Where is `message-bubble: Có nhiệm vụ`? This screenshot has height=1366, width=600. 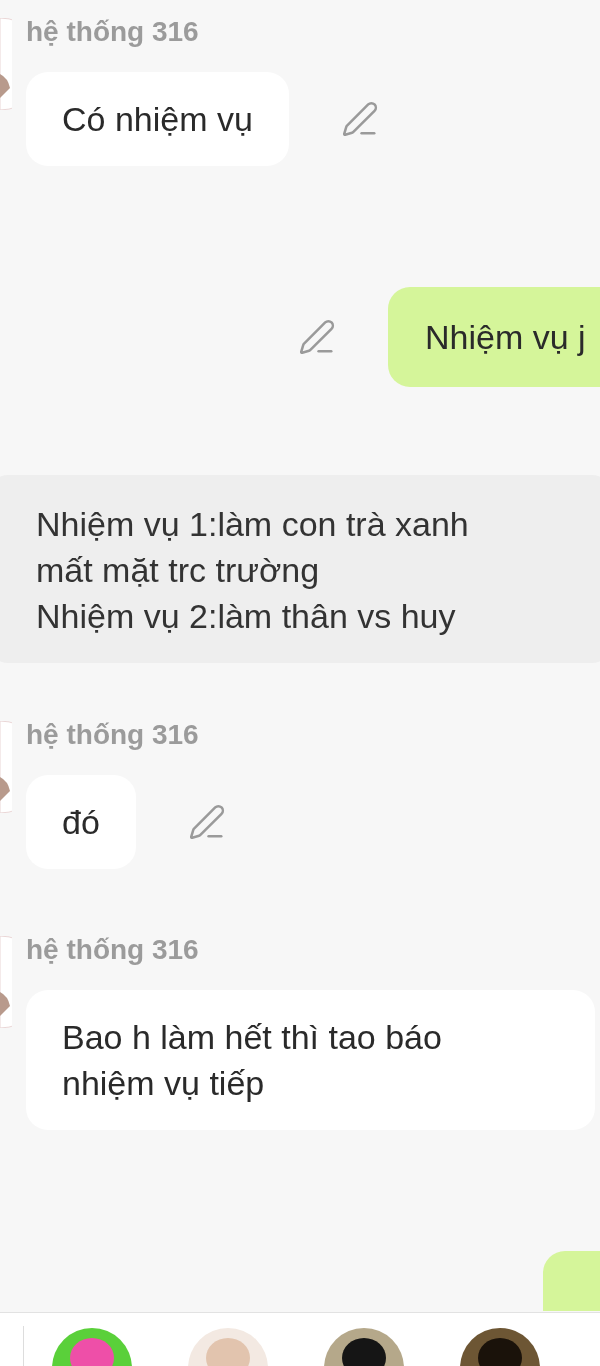
message-bubble: Có nhiệm vụ is located at coordinates (157, 119).